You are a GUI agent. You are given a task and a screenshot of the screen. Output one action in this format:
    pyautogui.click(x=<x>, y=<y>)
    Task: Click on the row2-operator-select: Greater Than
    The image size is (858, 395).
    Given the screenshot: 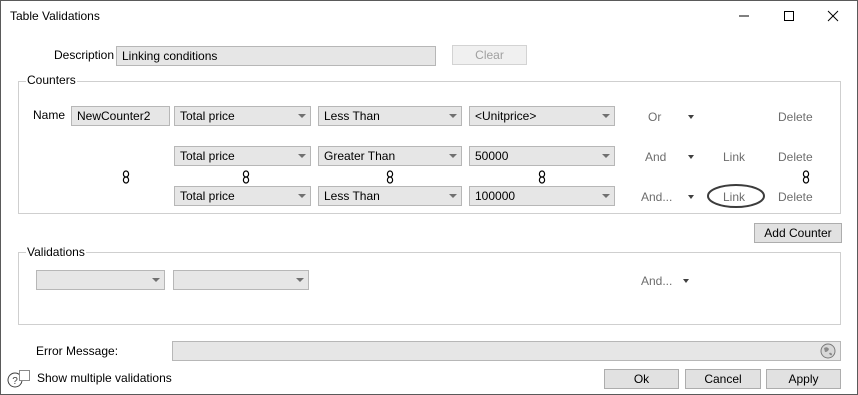 What is the action you would take?
    pyautogui.click(x=390, y=156)
    